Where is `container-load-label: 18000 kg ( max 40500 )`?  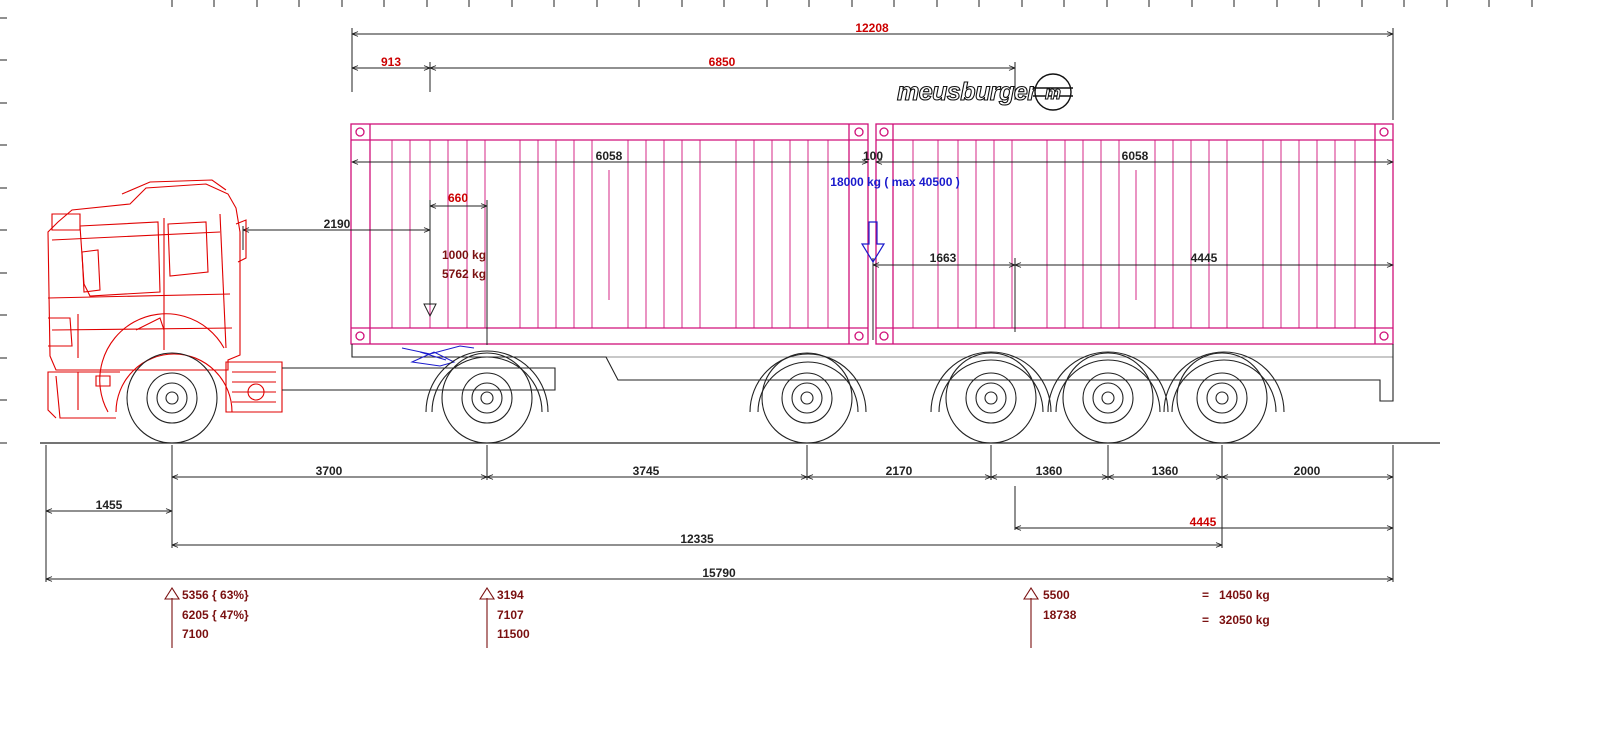
container-load-label: 18000 kg ( max 40500 ) is located at coordinates (894, 182).